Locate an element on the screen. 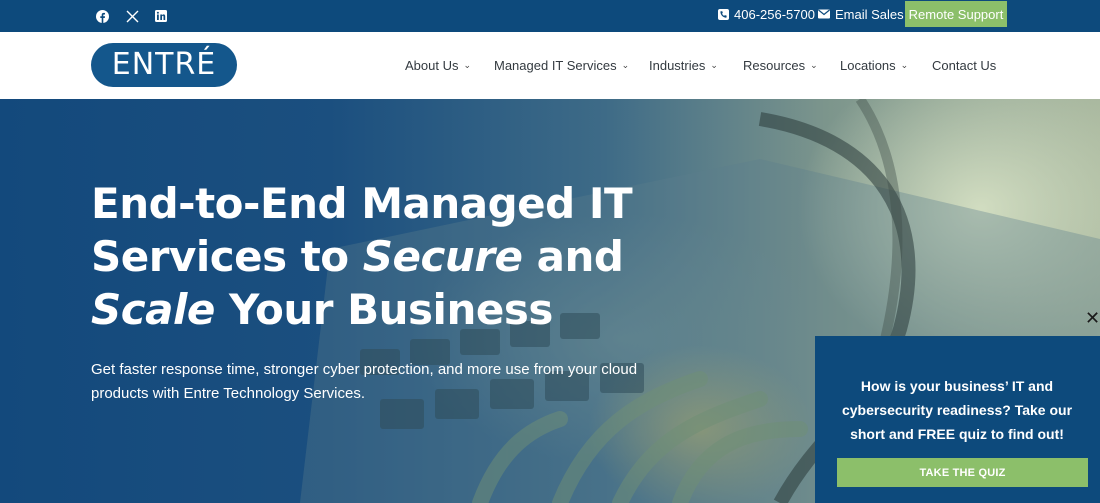 This screenshot has width=1100, height=503. hero-headline-line2b: and is located at coordinates (573, 256).